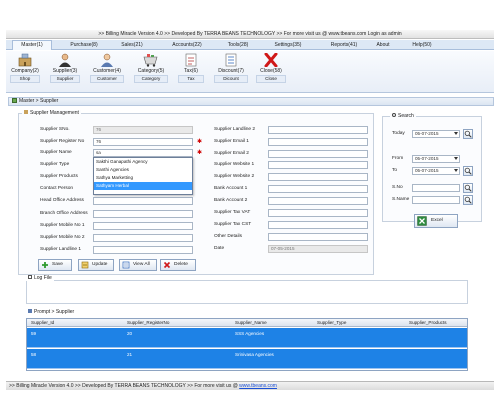 The height and width of the screenshot is (413, 500). I want to click on suggestion-item: Santhi Agencies, so click(143, 170).